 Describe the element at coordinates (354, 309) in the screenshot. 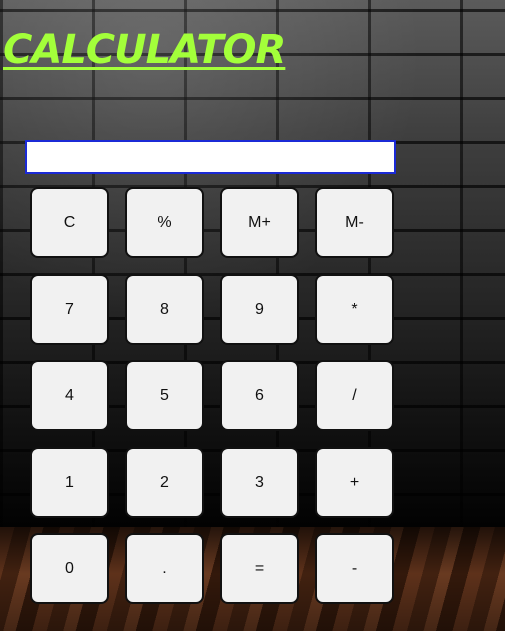

I see `multiply-button: *` at that location.